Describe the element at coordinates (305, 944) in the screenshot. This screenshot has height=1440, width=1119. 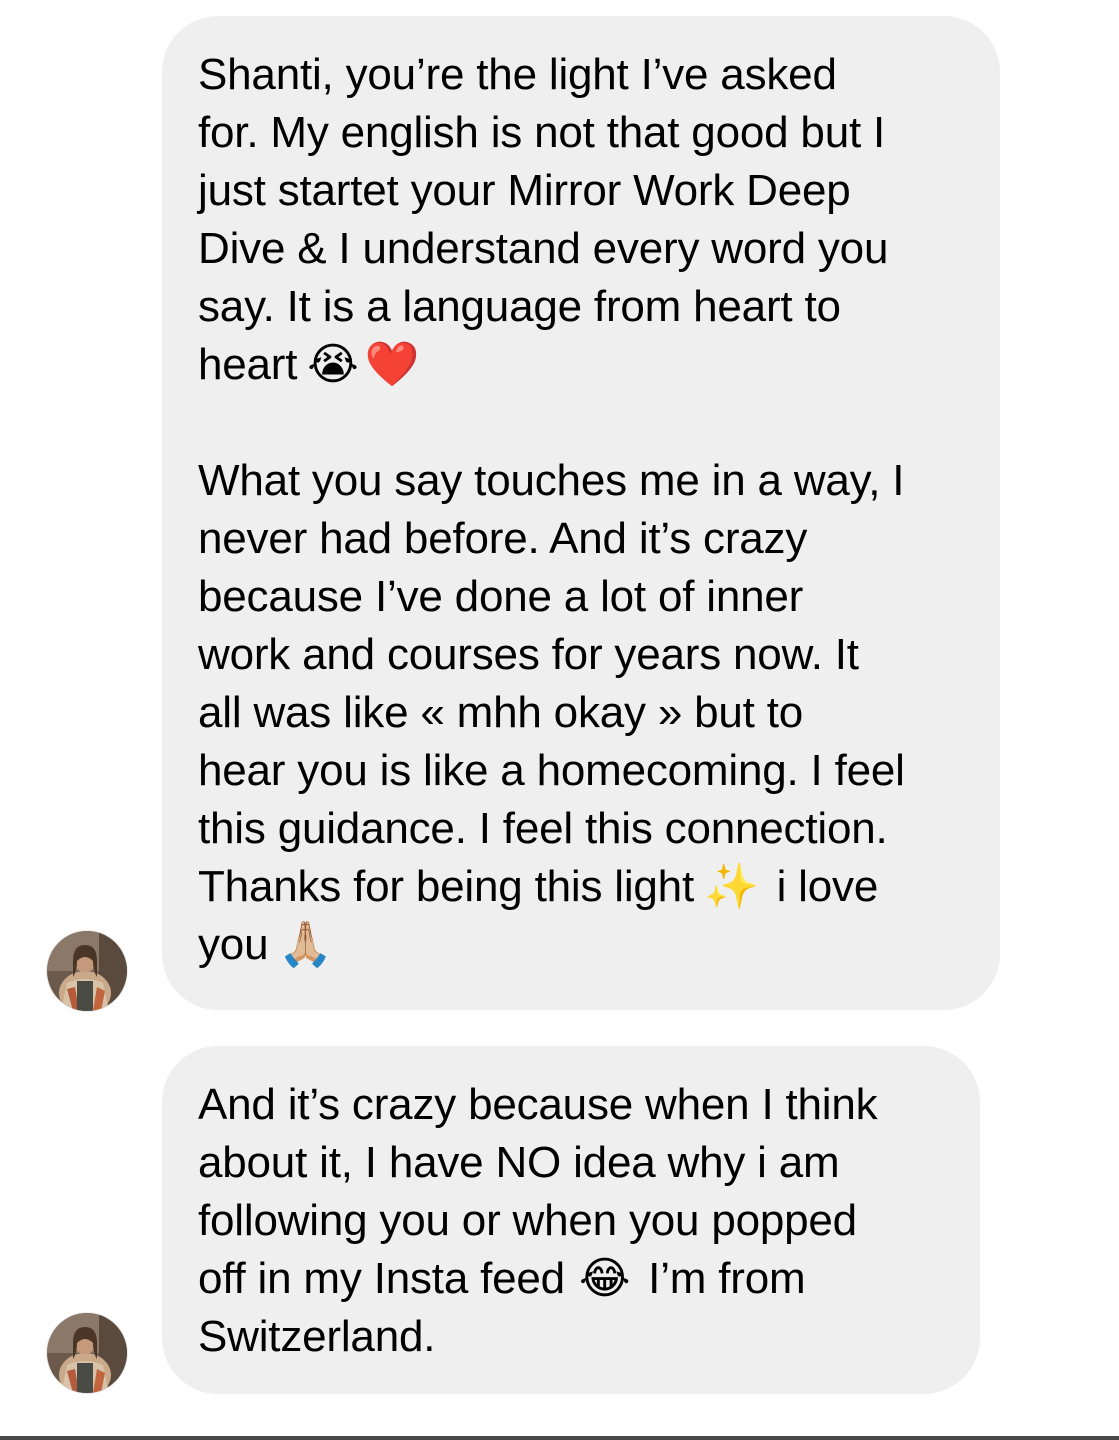
I see `folded-hands-emoji-icon: 🙏🏼` at that location.